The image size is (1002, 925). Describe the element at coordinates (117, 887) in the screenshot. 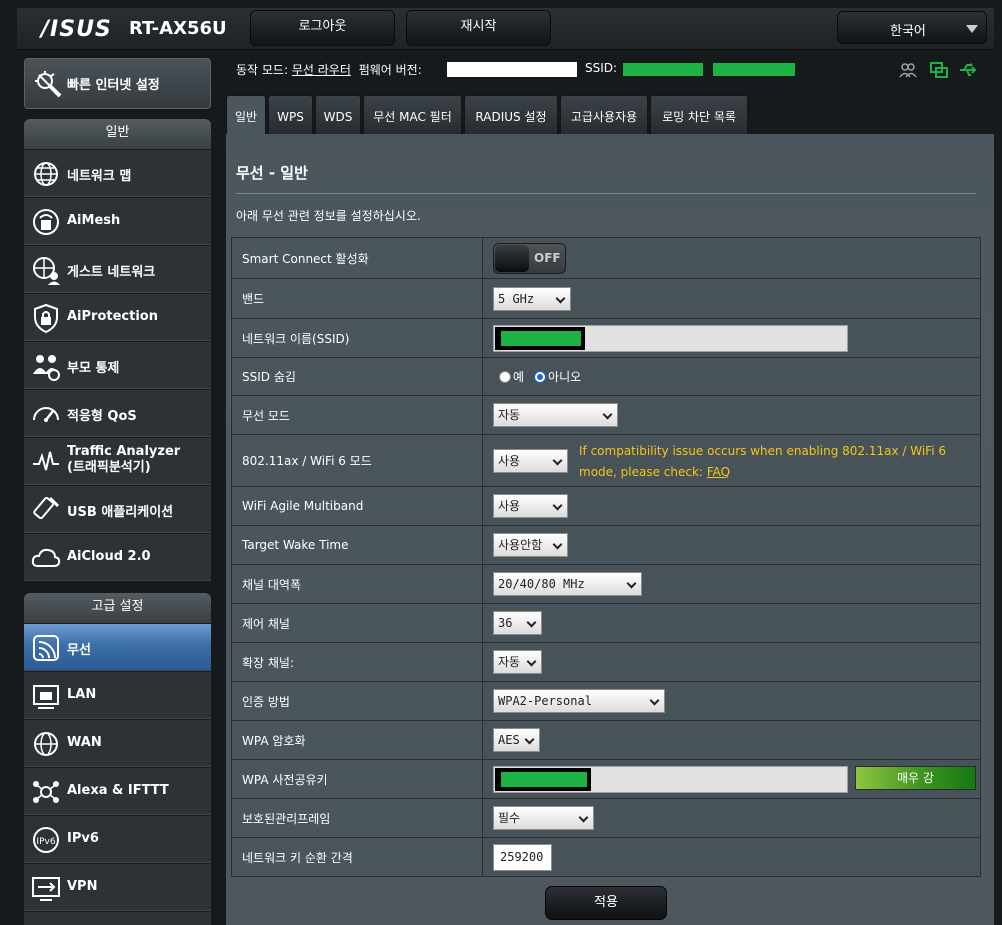

I see `sidebar-item-vpn: VPN` at that location.